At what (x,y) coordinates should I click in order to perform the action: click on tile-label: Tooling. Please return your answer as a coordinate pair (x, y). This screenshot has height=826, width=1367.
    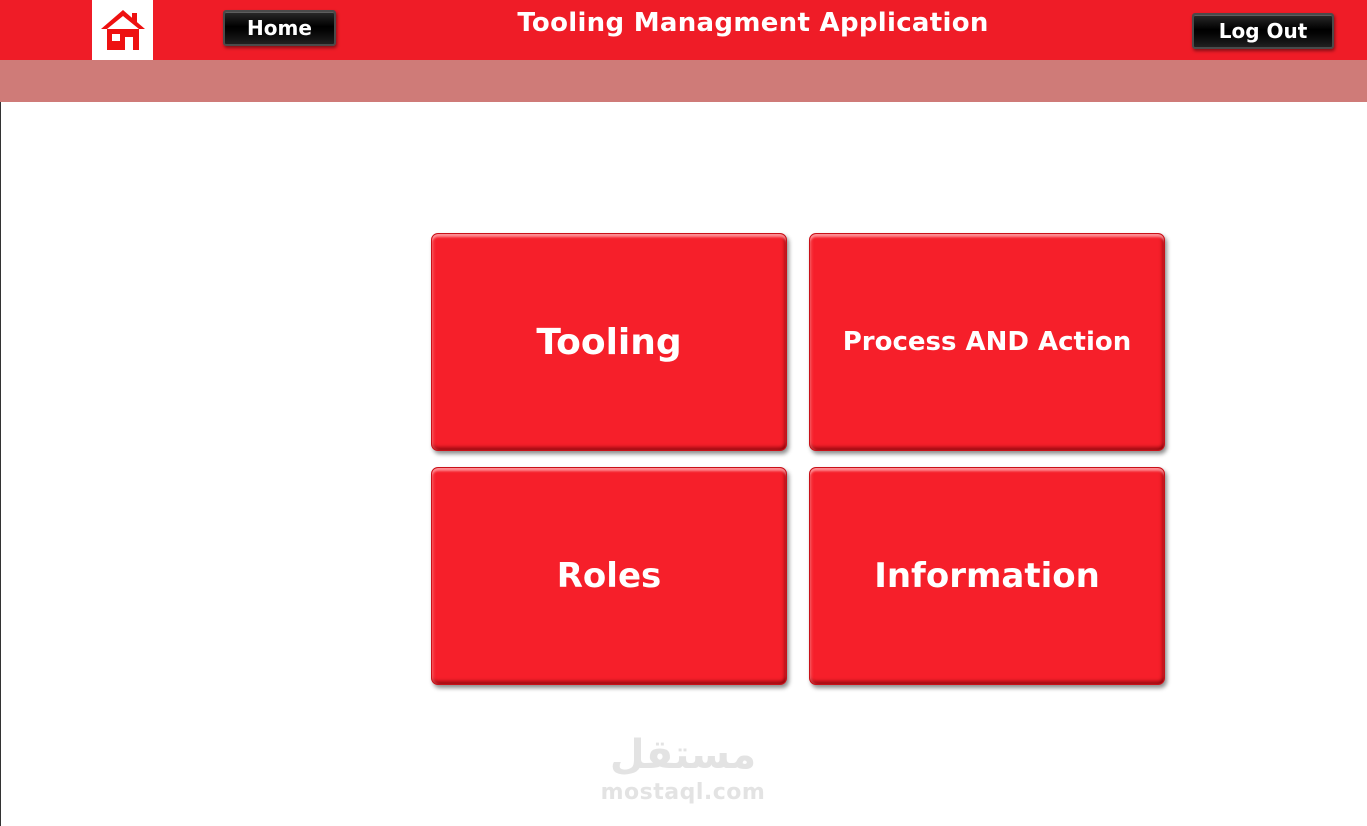
    Looking at the image, I should click on (609, 342).